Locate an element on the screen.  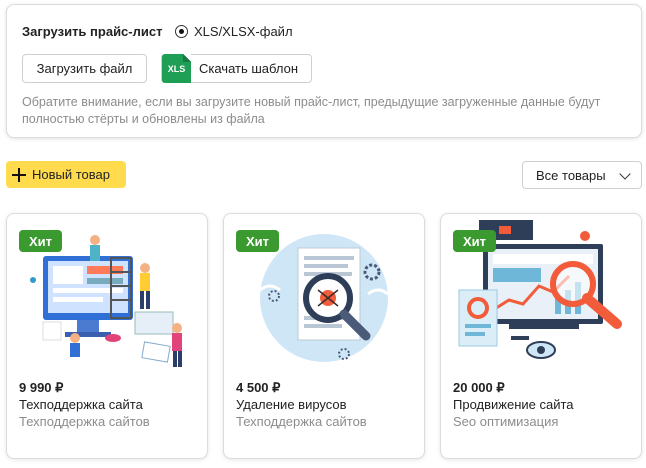
new-product-label: Новый товар is located at coordinates (71, 174).